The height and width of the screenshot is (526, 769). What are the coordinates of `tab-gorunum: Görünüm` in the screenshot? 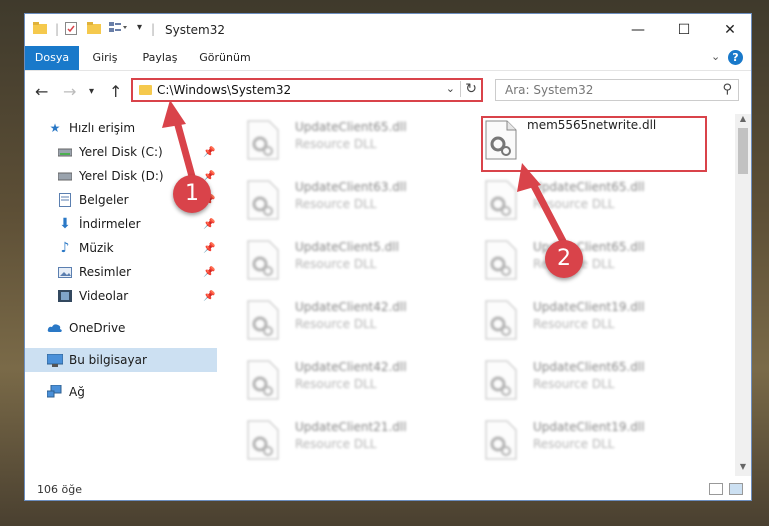 It's located at (225, 58).